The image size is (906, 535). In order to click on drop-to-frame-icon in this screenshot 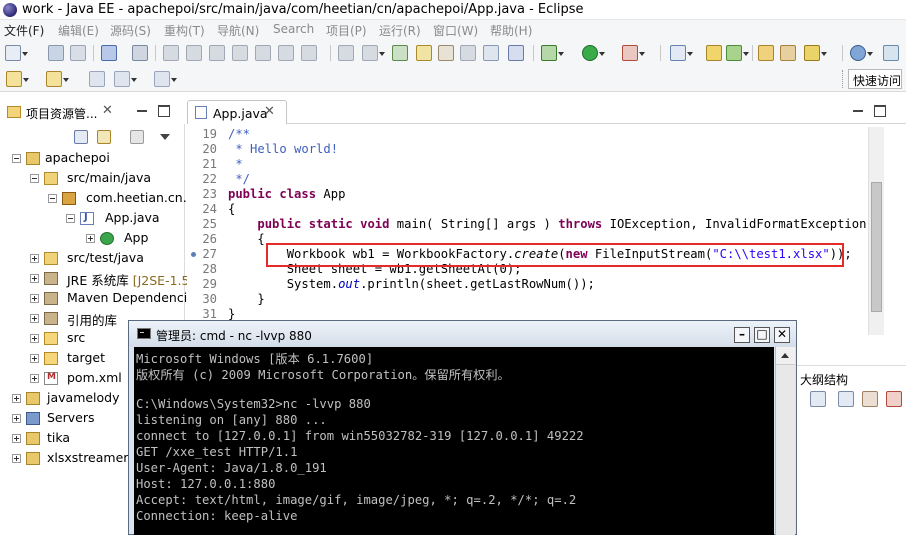, I will do `click(346, 53)`.